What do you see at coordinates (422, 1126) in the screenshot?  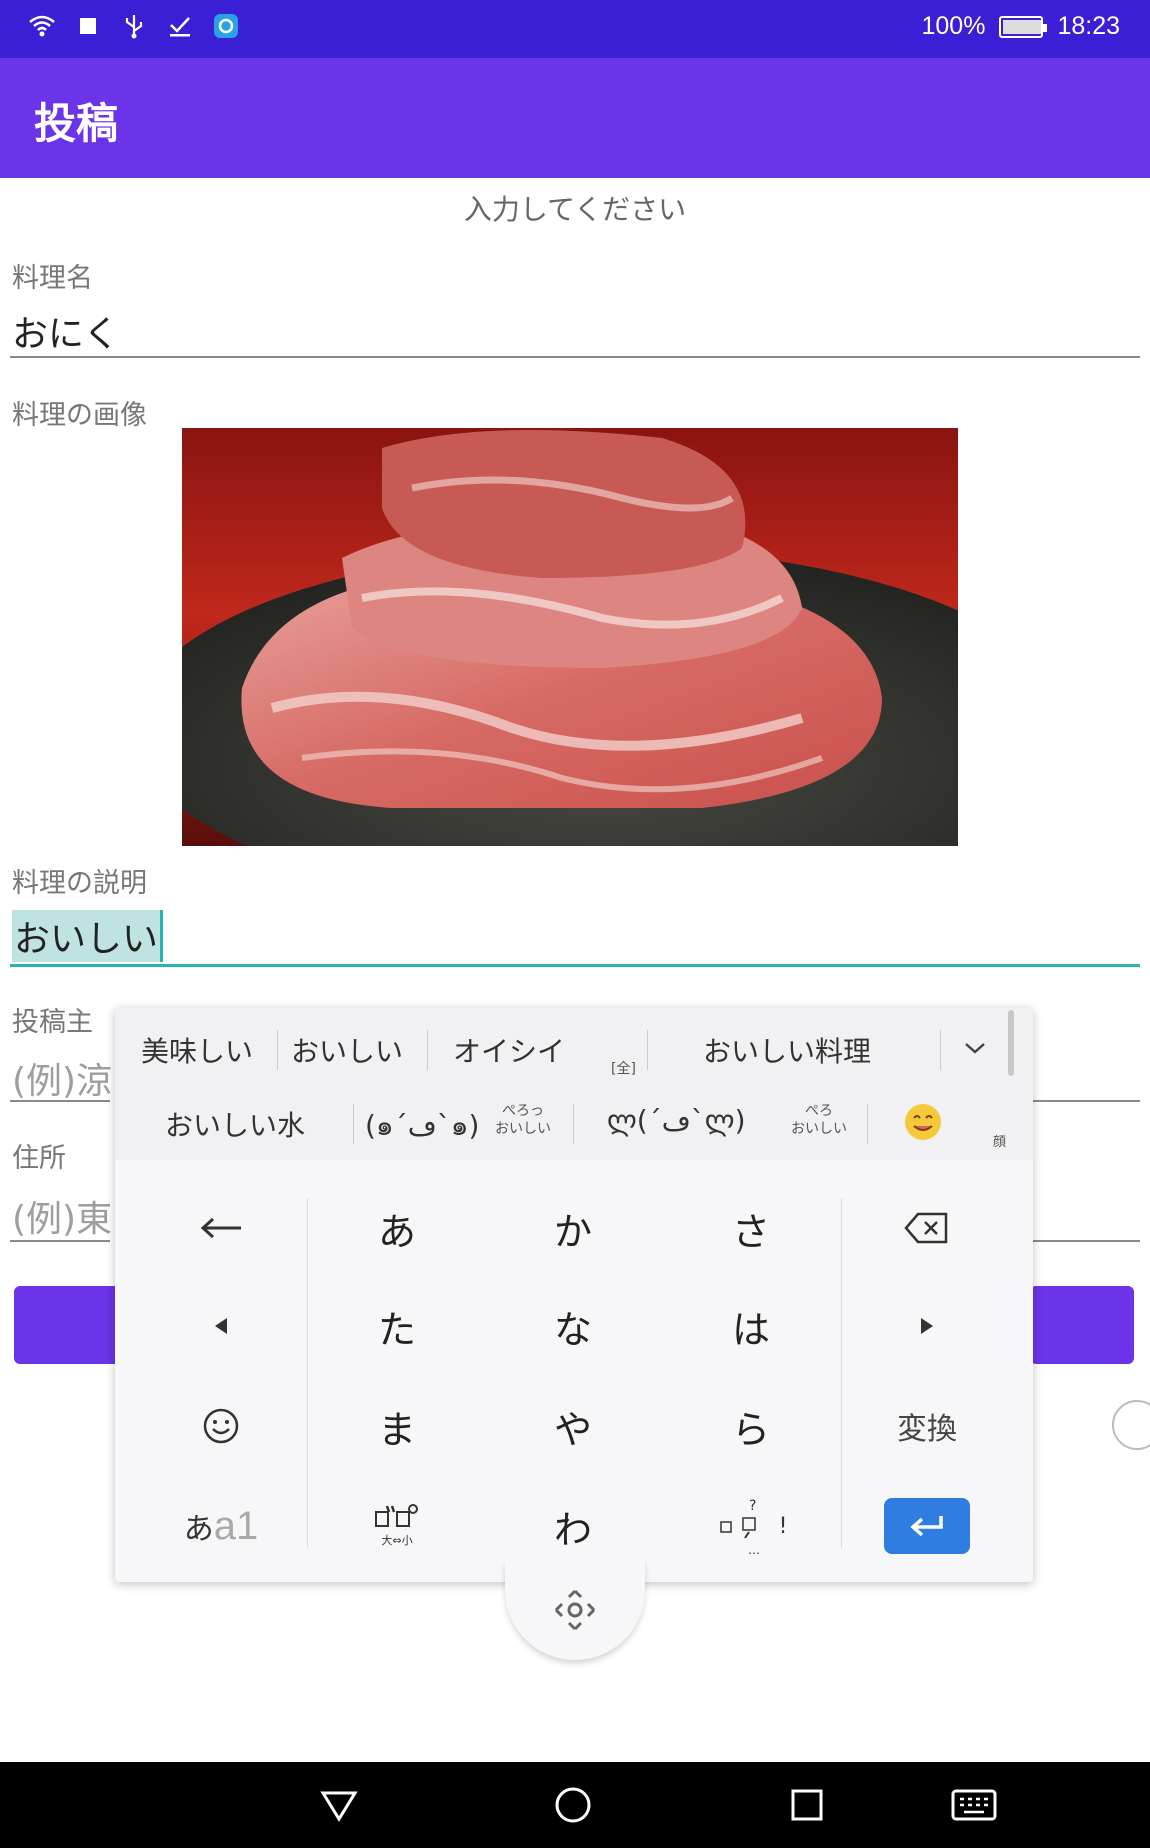 I see `candidate: (๑´ڡ`๑)` at bounding box center [422, 1126].